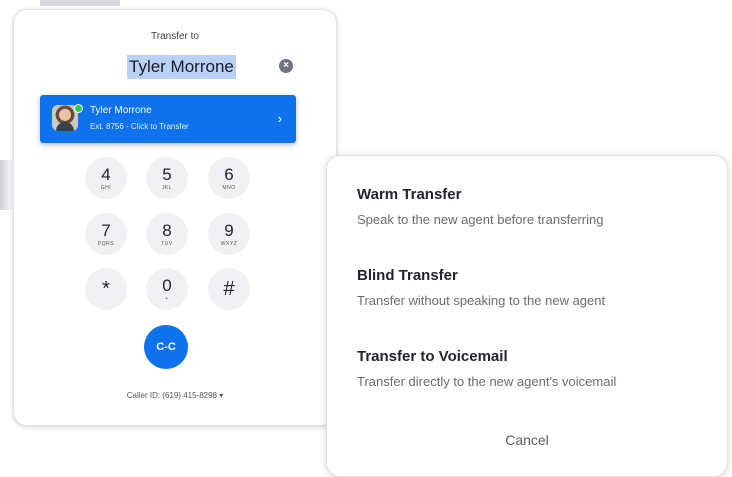  I want to click on key-letters: TUV, so click(167, 243).